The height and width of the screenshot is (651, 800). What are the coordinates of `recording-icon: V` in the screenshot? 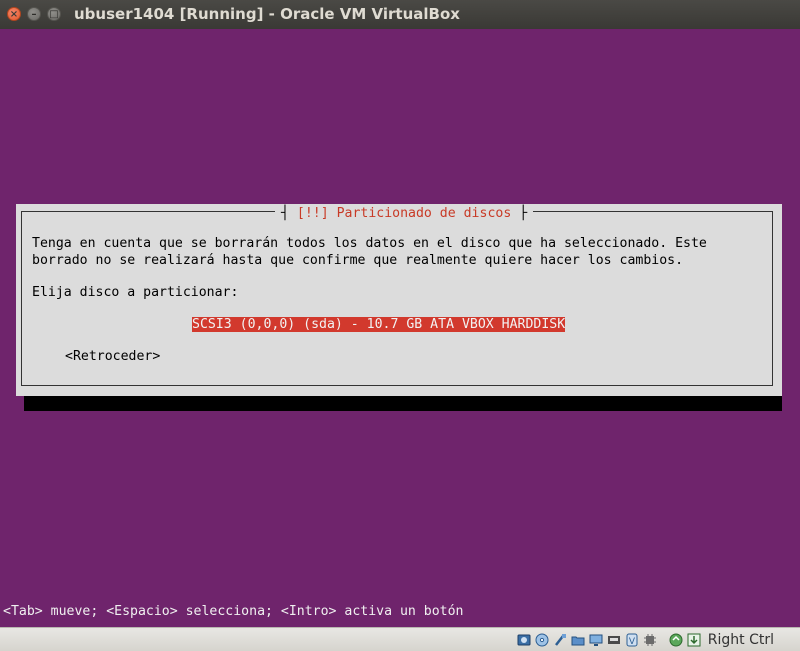 It's located at (632, 640).